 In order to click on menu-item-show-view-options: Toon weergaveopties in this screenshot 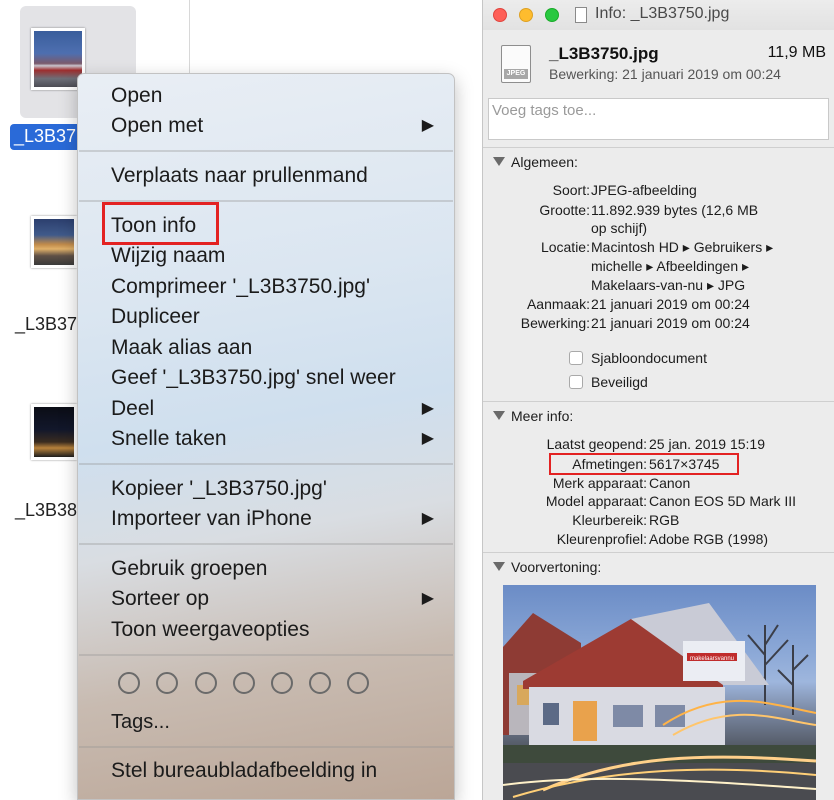, I will do `click(274, 630)`.